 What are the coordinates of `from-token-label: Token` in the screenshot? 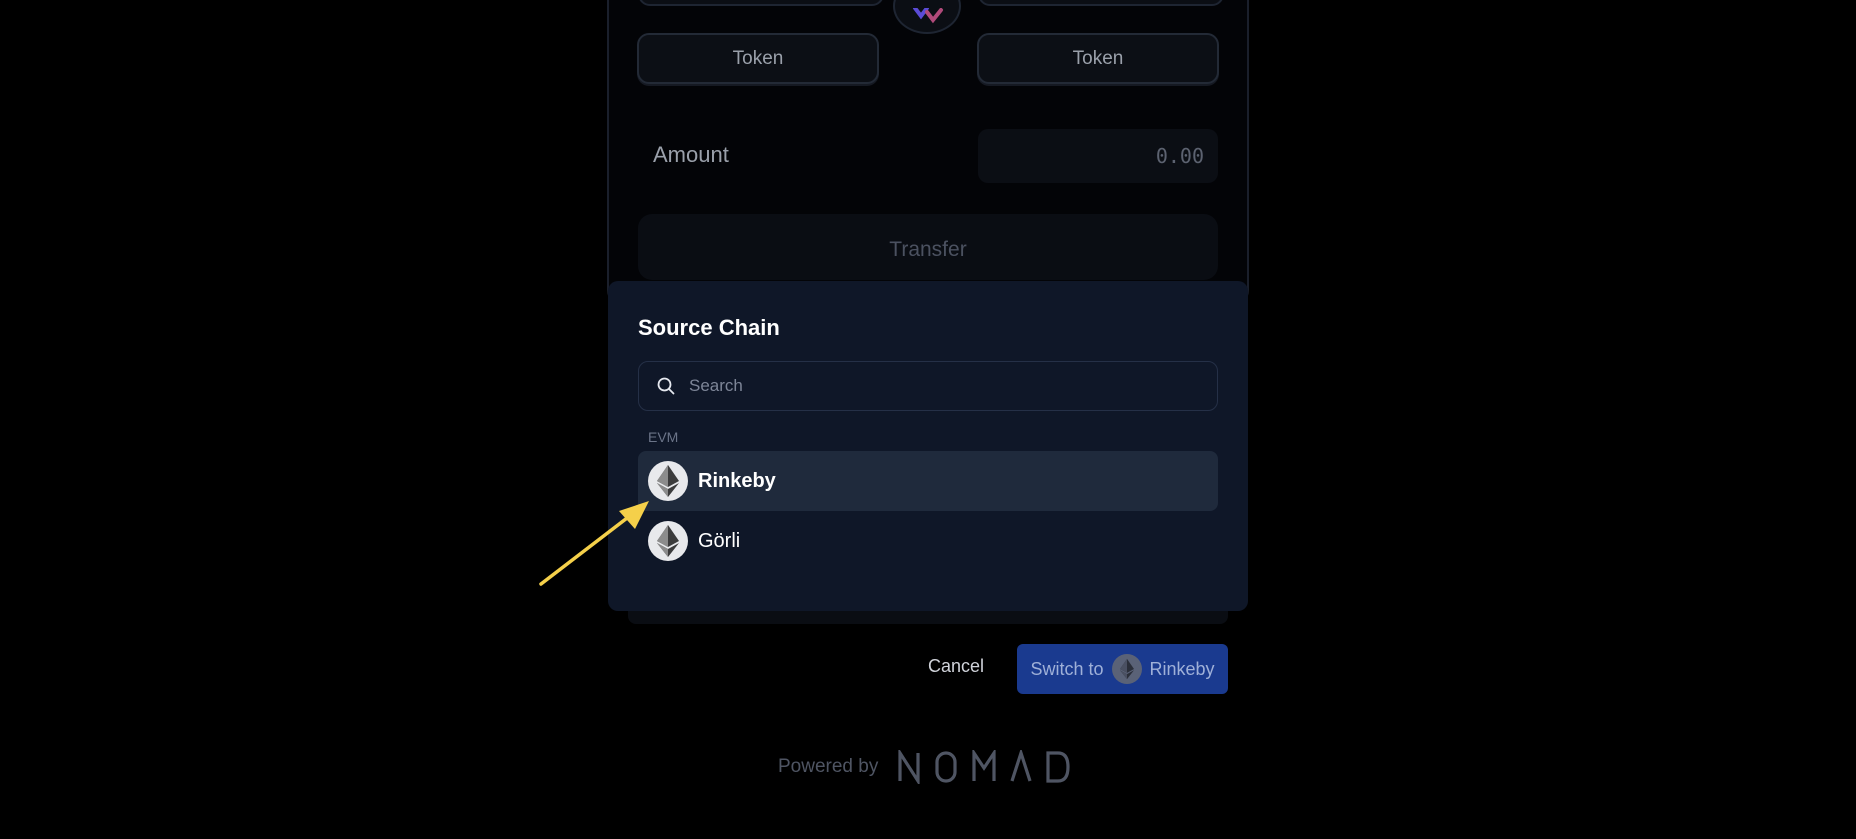 It's located at (758, 58).